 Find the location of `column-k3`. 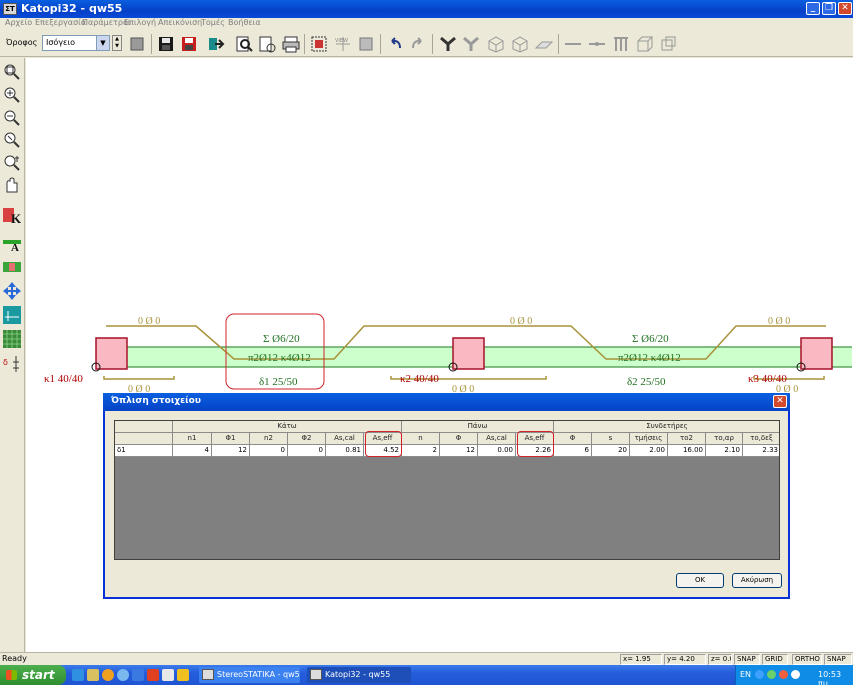

column-k3 is located at coordinates (816, 353).